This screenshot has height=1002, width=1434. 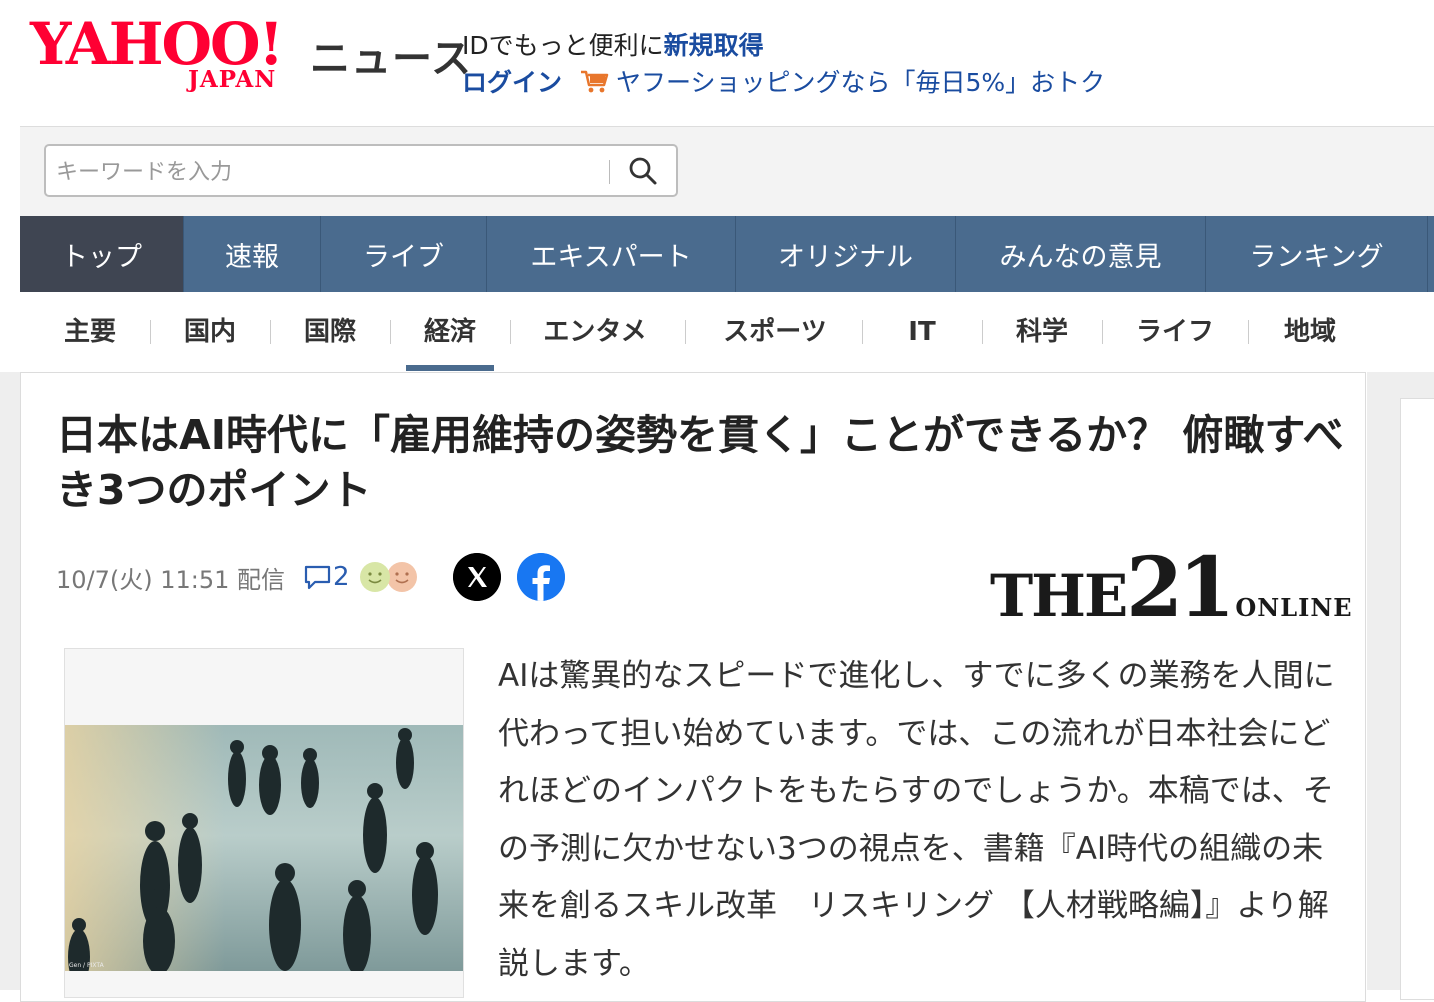 What do you see at coordinates (1294, 607) in the screenshot?
I see `publisher-logo-suffix: ONLINE` at bounding box center [1294, 607].